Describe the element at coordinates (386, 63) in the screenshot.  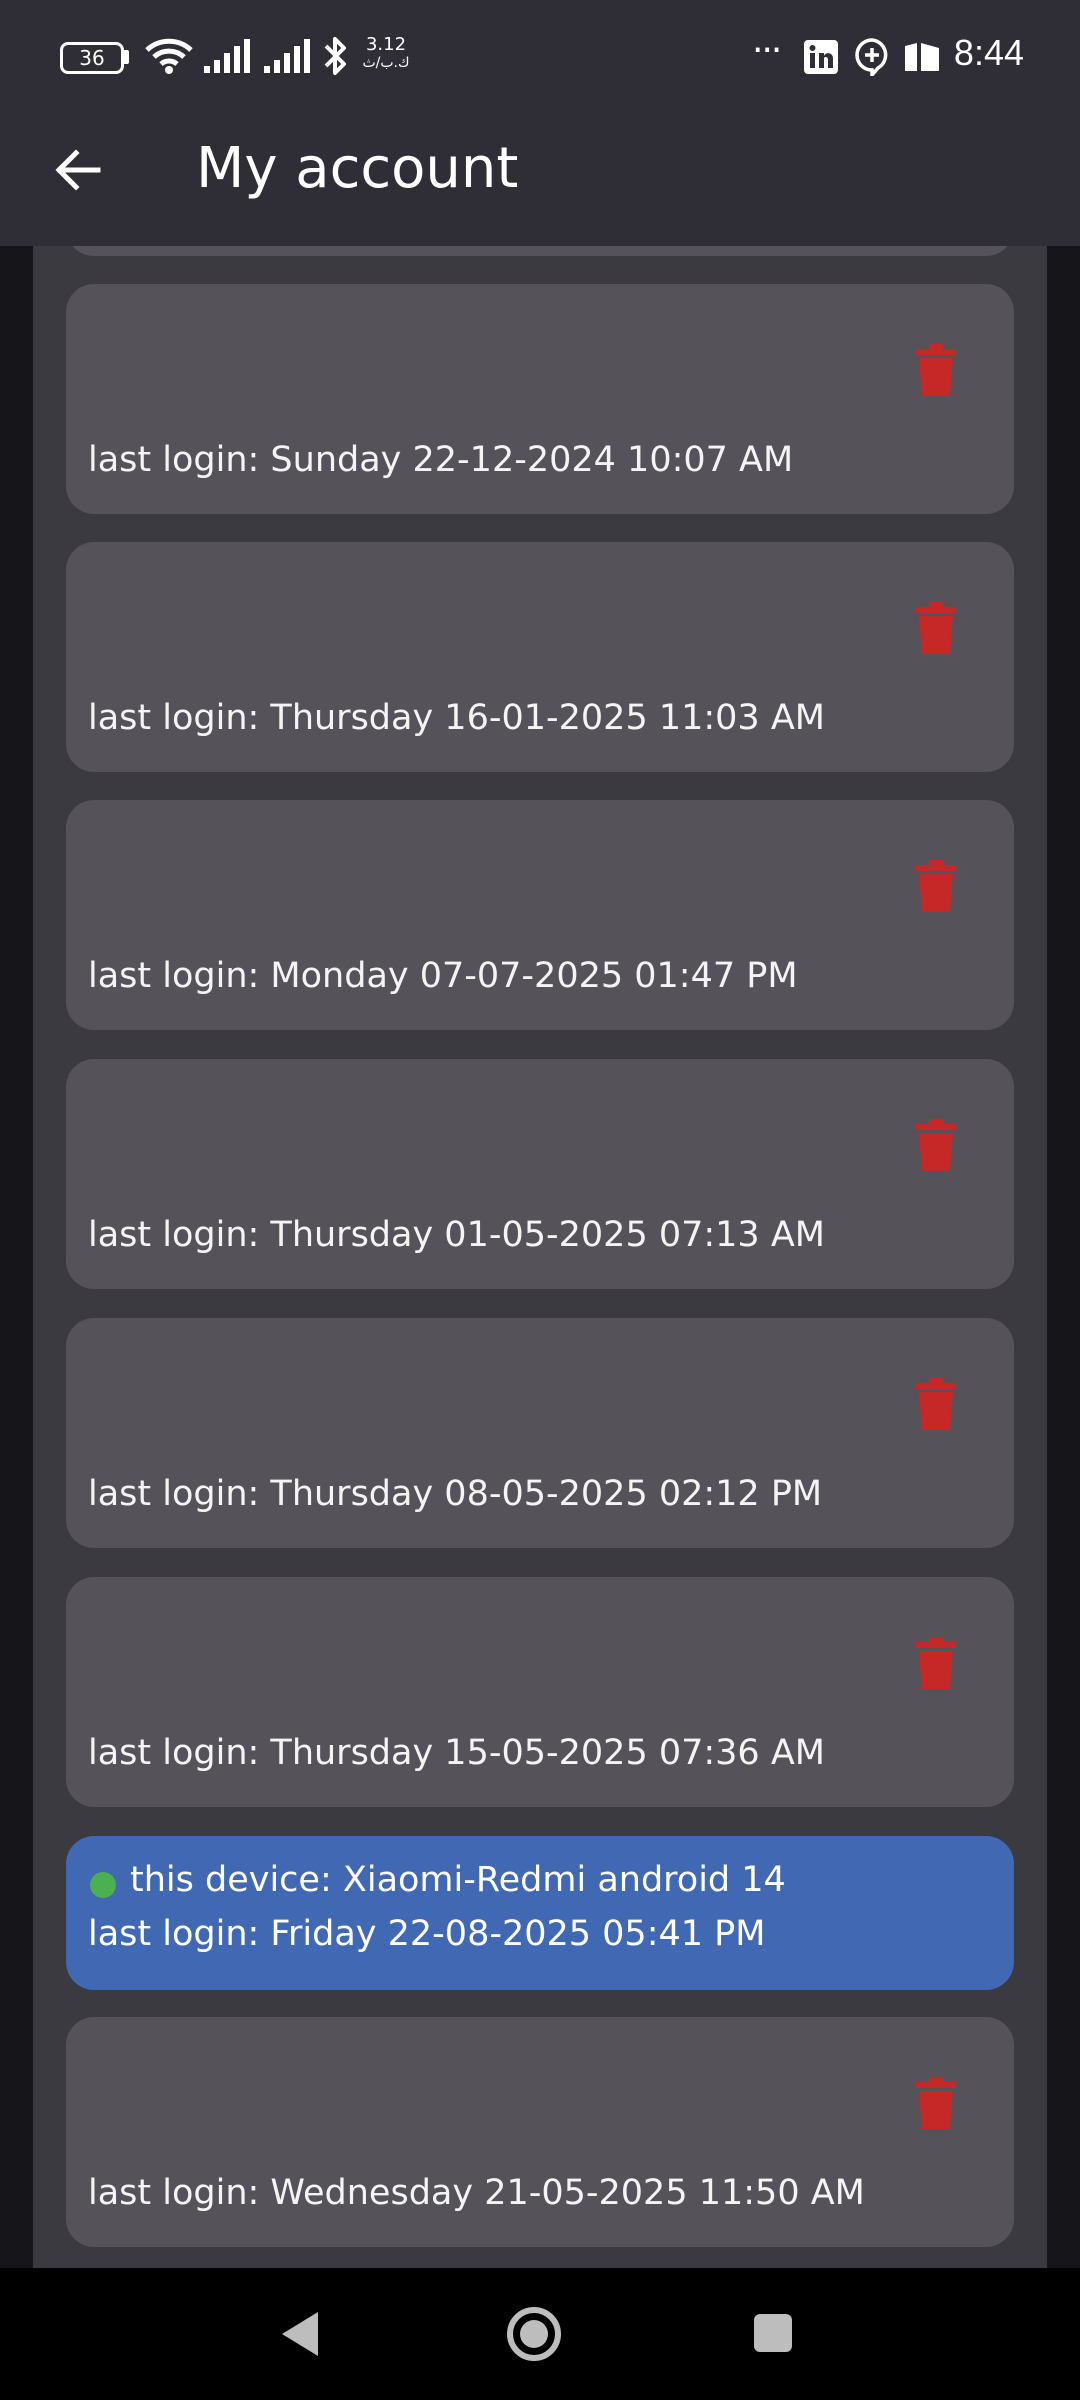
I see `net-speed-unit: ك.ب/ث` at that location.